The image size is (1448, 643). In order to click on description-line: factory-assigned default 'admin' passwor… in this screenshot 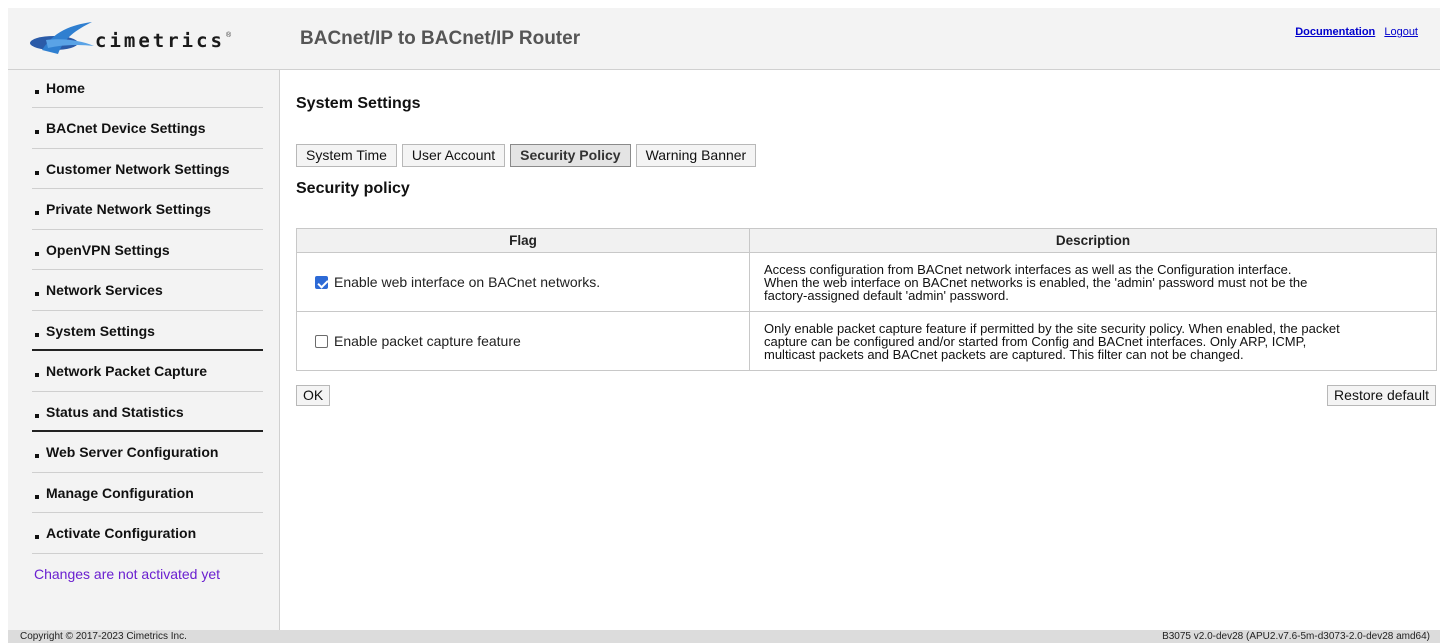, I will do `click(886, 295)`.